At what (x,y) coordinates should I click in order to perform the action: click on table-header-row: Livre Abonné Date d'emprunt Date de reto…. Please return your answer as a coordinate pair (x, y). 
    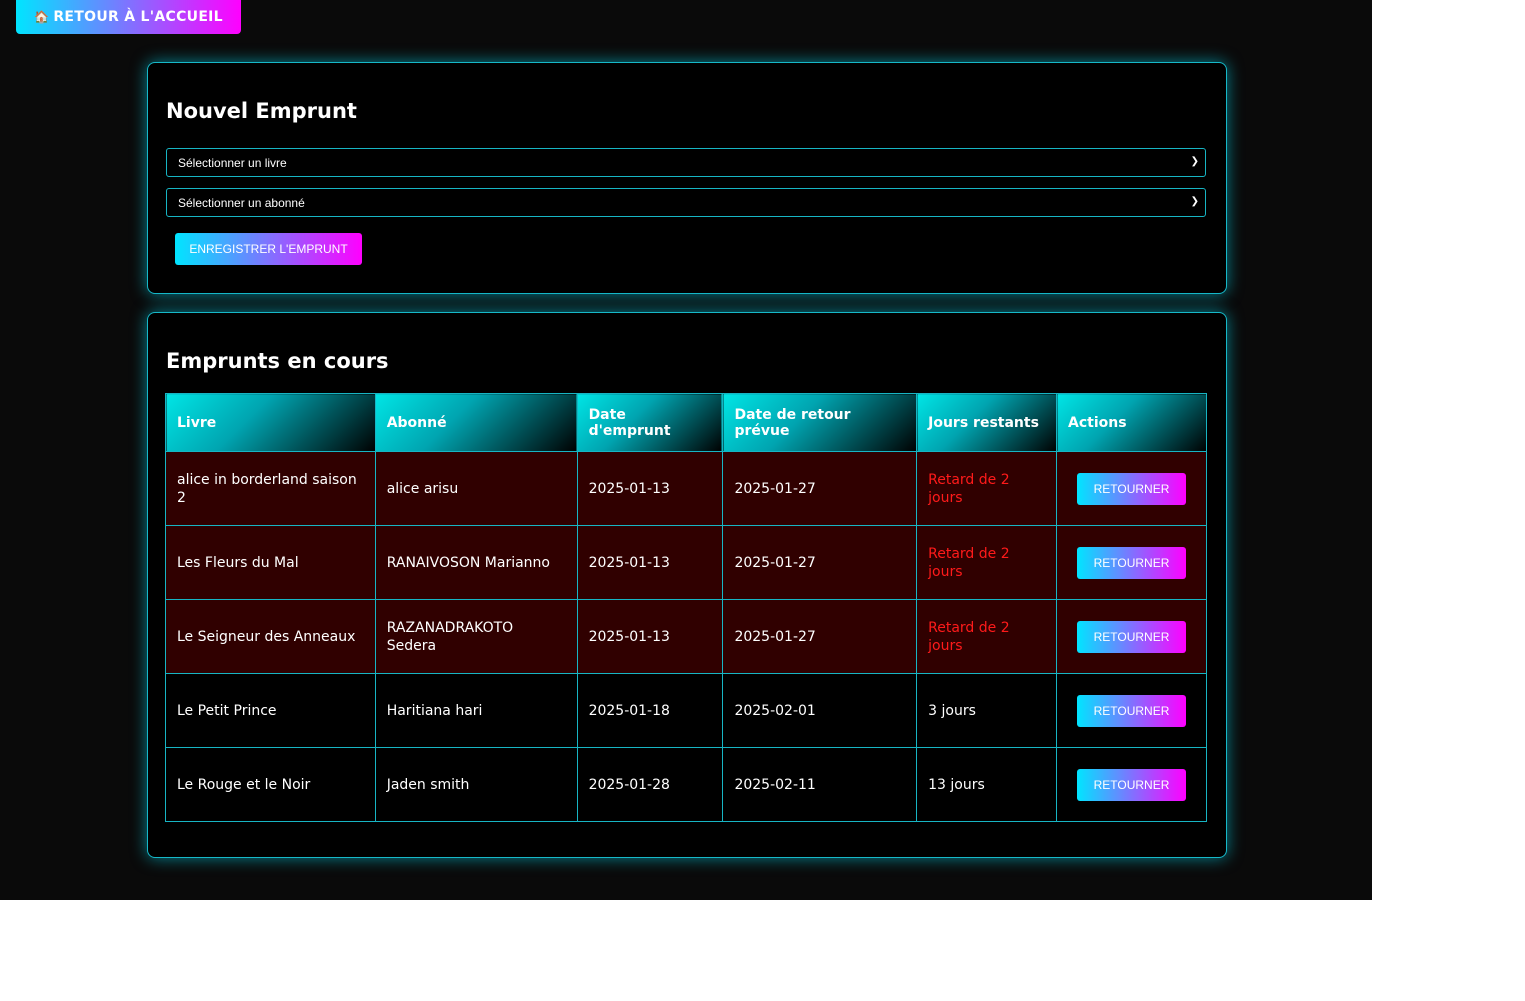
    Looking at the image, I should click on (686, 422).